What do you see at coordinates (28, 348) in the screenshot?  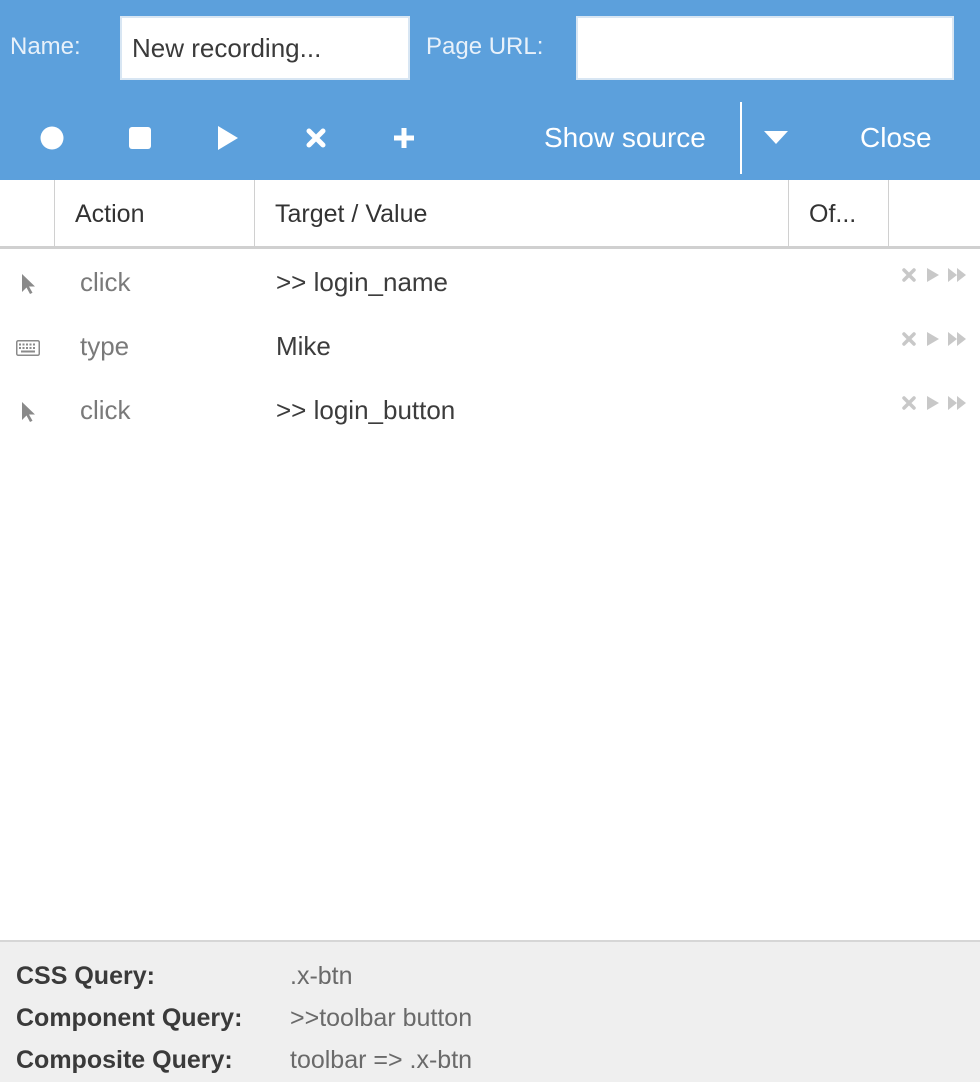 I see `keyboard-icon` at bounding box center [28, 348].